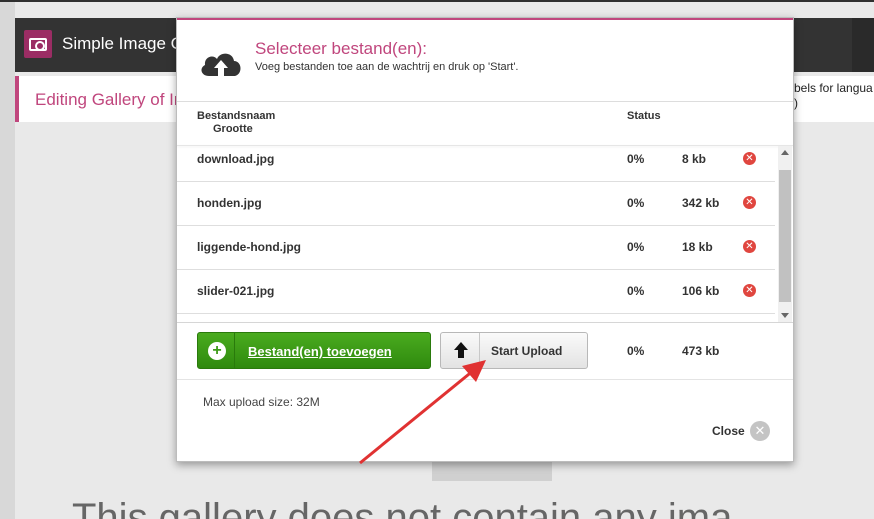 The height and width of the screenshot is (519, 874). Describe the element at coordinates (402, 507) in the screenshot. I see `empty-gallery-text: This gallery does not contain any ima` at that location.